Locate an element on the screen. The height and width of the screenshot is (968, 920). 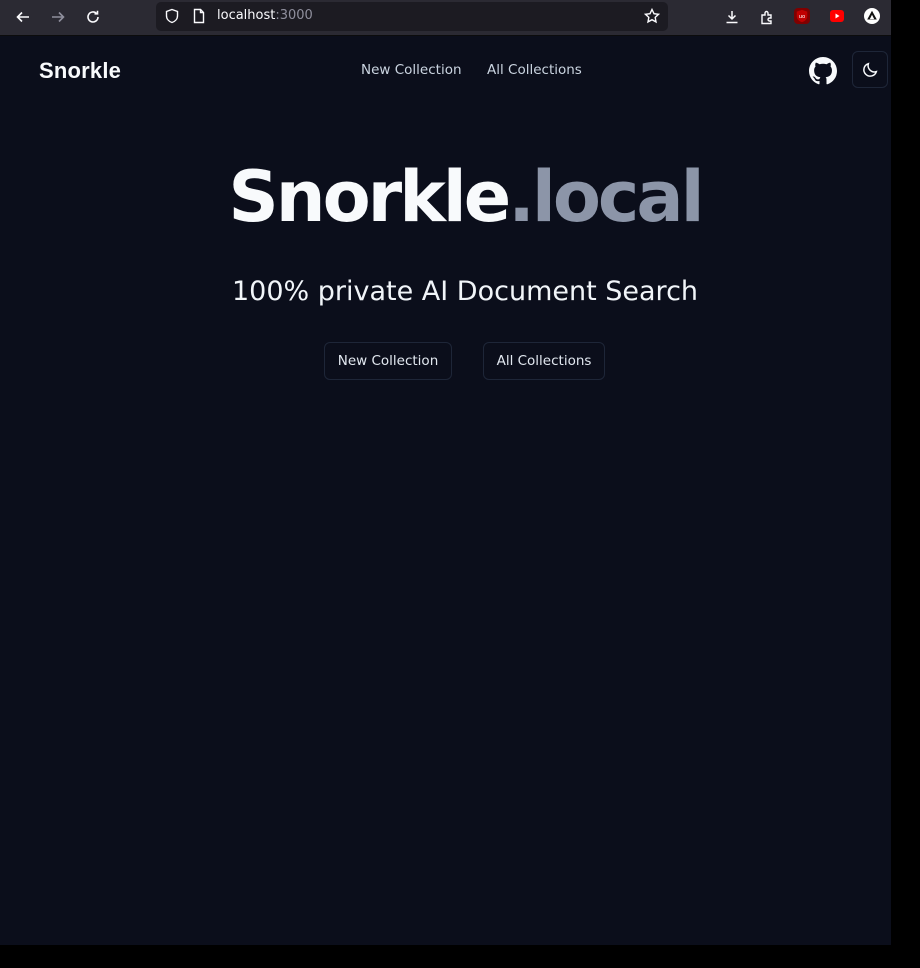
back-icon is located at coordinates (23, 17).